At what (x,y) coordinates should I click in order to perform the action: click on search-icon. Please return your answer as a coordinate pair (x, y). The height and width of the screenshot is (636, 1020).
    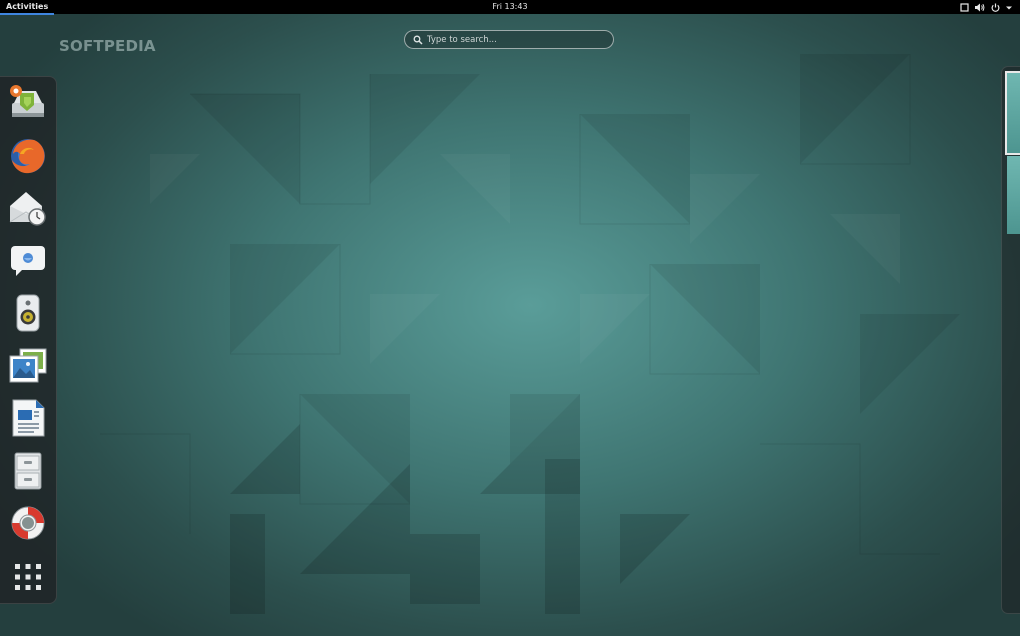
    Looking at the image, I should click on (418, 40).